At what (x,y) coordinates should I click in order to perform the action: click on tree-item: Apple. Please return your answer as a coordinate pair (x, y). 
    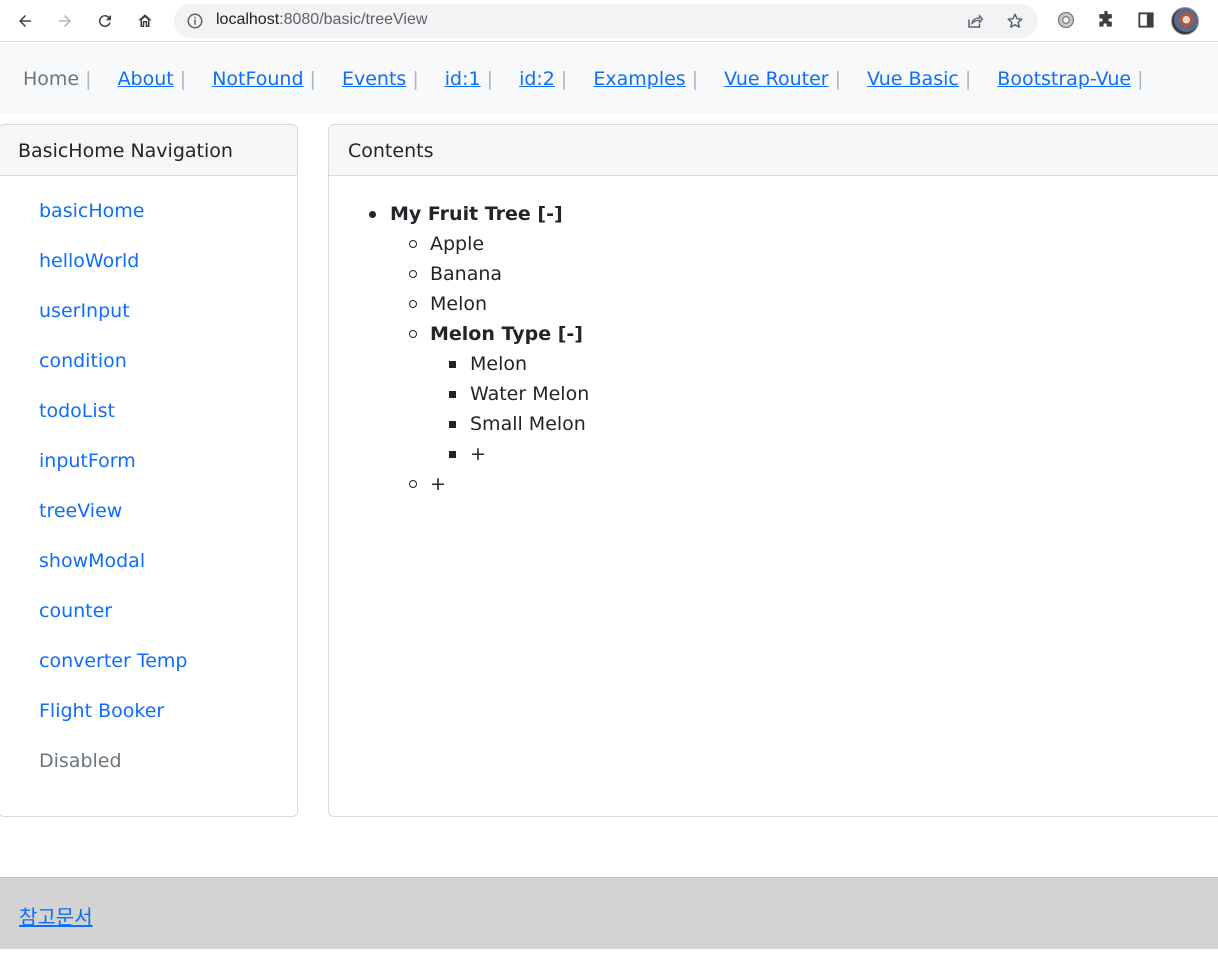
    Looking at the image, I should click on (499, 244).